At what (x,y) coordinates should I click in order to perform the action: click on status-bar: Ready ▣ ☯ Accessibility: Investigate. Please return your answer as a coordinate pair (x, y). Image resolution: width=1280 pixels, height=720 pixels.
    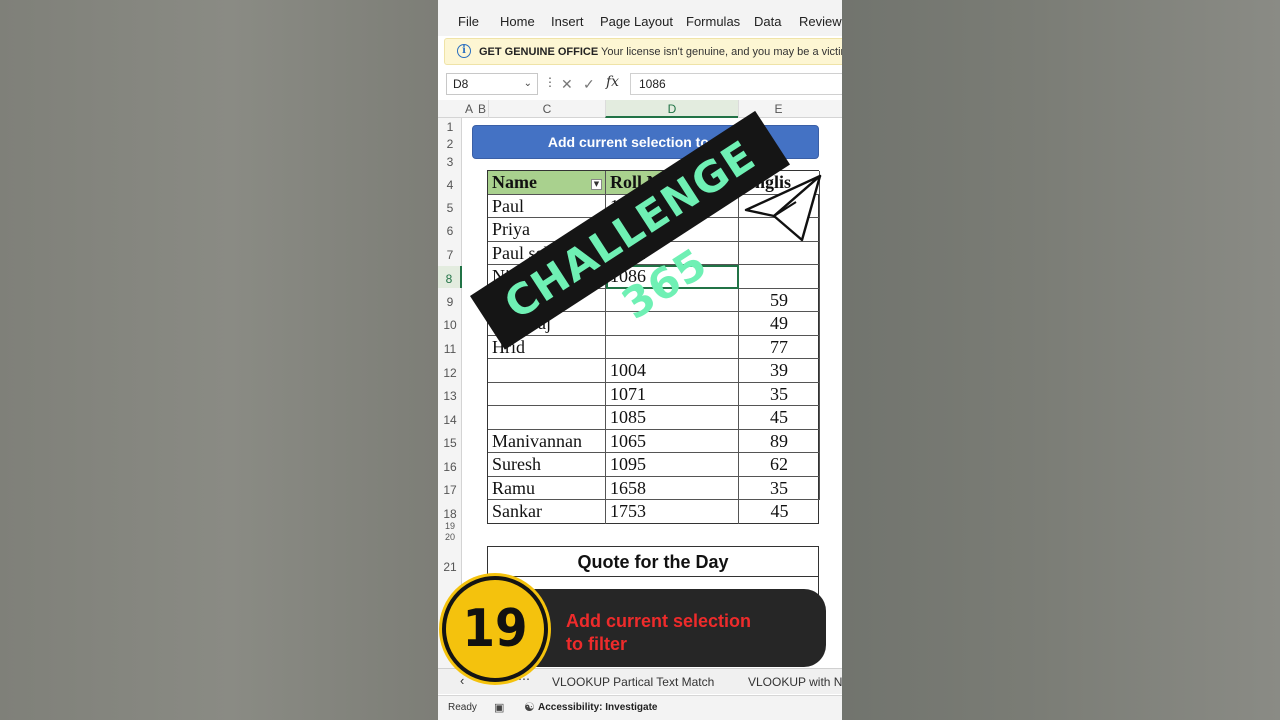
    Looking at the image, I should click on (640, 707).